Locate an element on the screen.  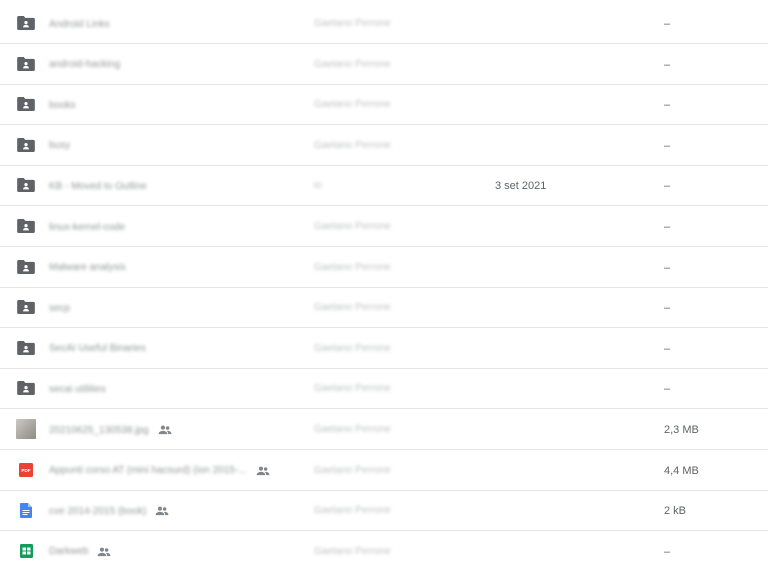
file-owner: io is located at coordinates (318, 186).